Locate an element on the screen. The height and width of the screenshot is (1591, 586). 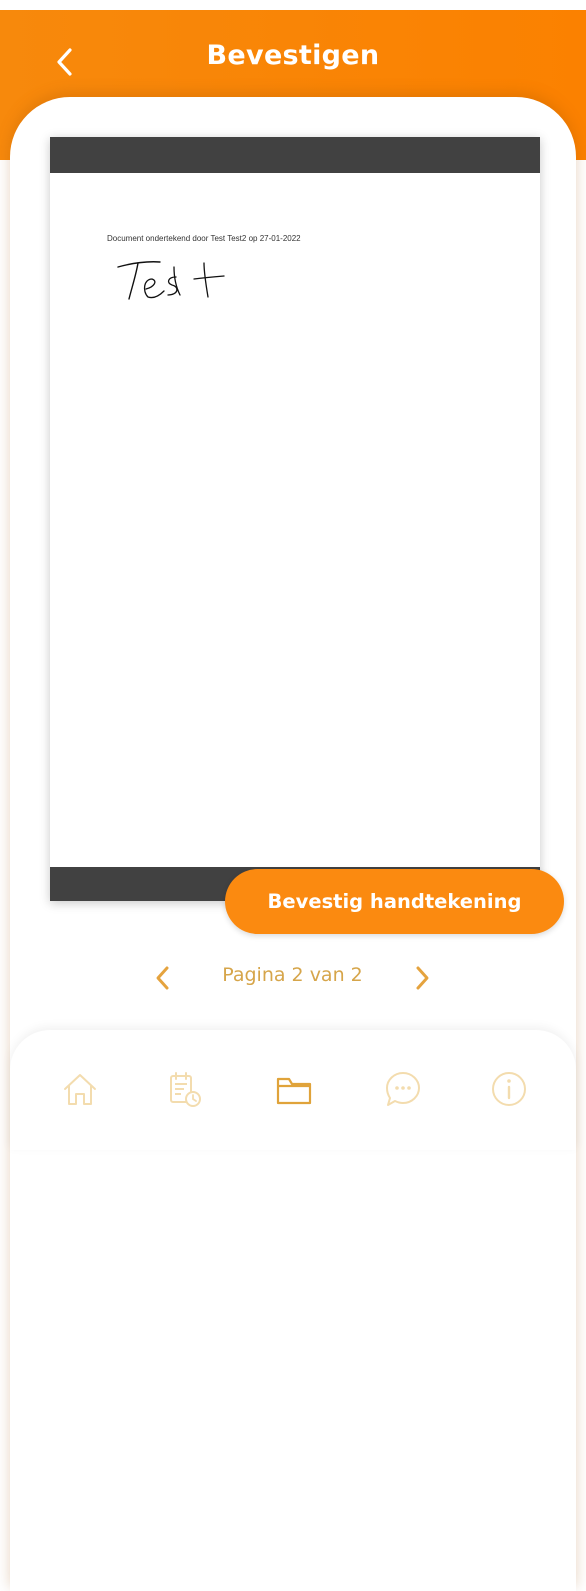
calendar-clock-icon is located at coordinates (185, 1089).